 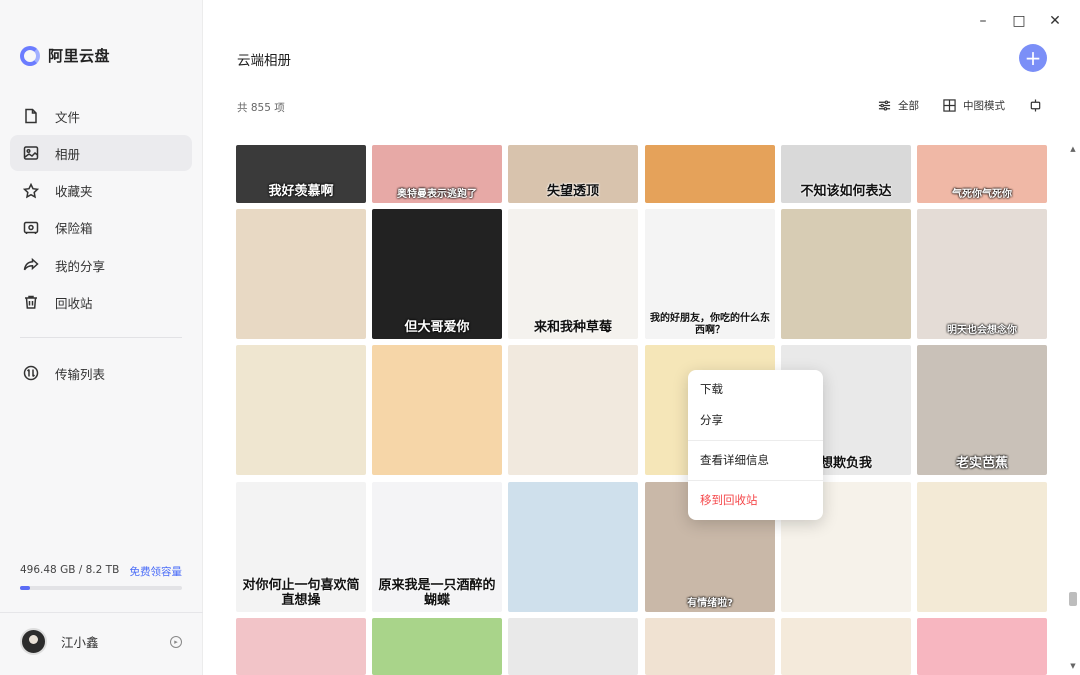 What do you see at coordinates (437, 274) in the screenshot?
I see `photo-tile: 但大哥爱你` at bounding box center [437, 274].